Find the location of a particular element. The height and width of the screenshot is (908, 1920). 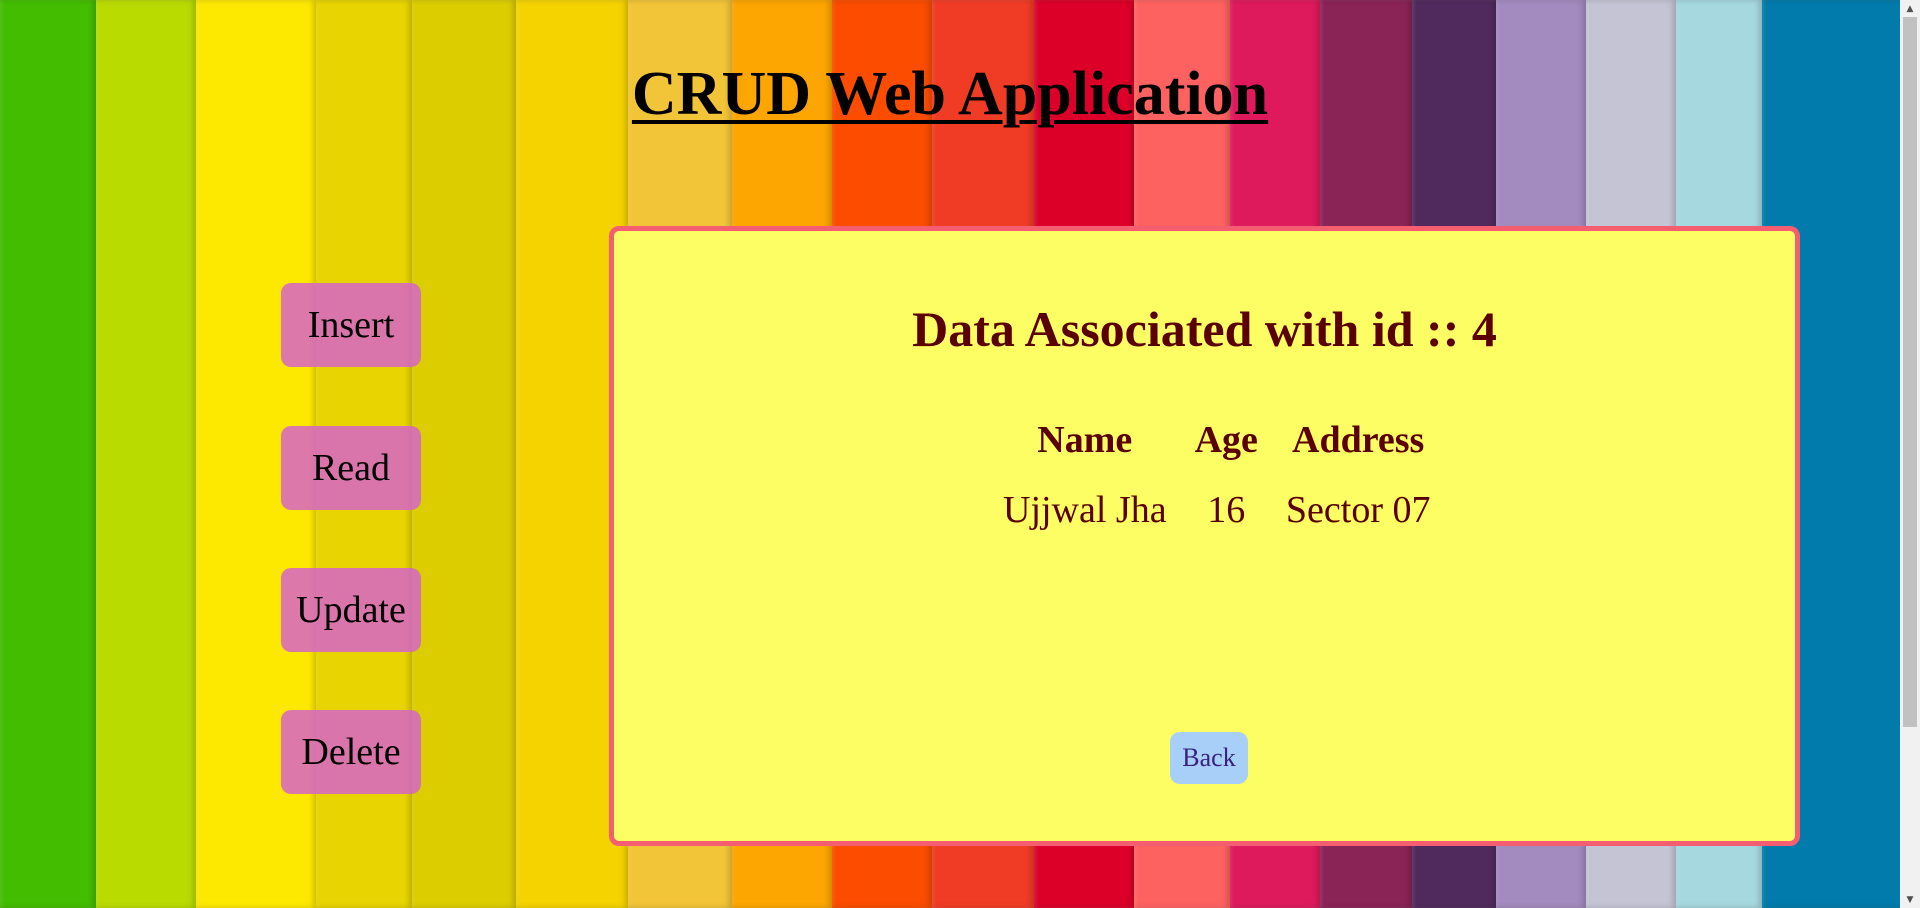

insert-button: Insert is located at coordinates (351, 325).